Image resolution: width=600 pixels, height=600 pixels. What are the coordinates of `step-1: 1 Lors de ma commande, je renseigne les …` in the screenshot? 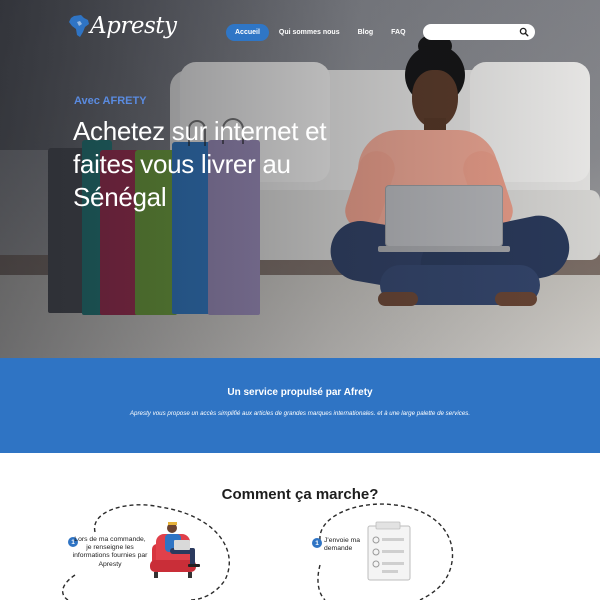 It's located at (108, 552).